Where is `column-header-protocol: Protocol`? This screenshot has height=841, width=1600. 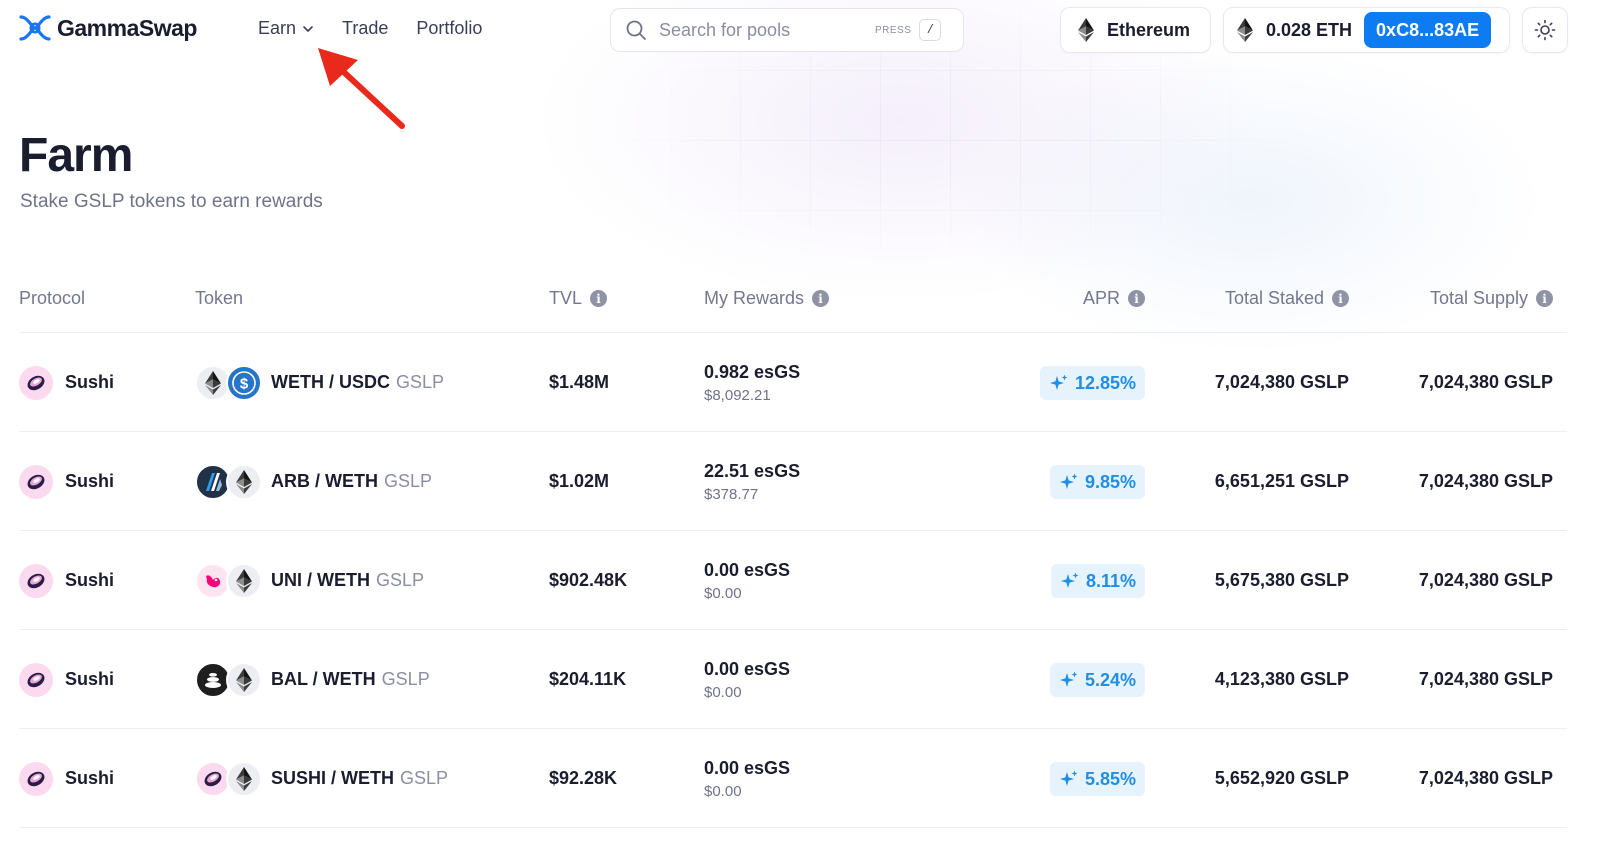 column-header-protocol: Protocol is located at coordinates (52, 298).